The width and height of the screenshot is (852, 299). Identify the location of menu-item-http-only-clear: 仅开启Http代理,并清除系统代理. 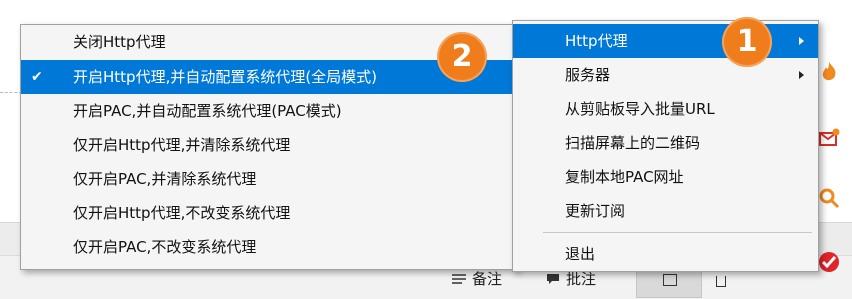
(269, 145).